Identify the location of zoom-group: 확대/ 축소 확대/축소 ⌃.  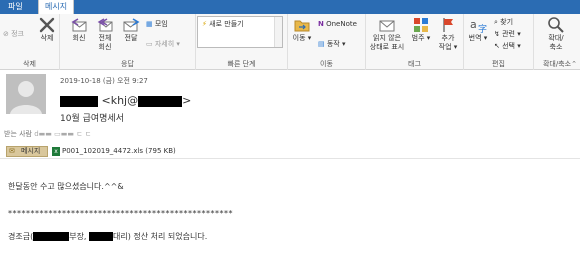
(557, 42).